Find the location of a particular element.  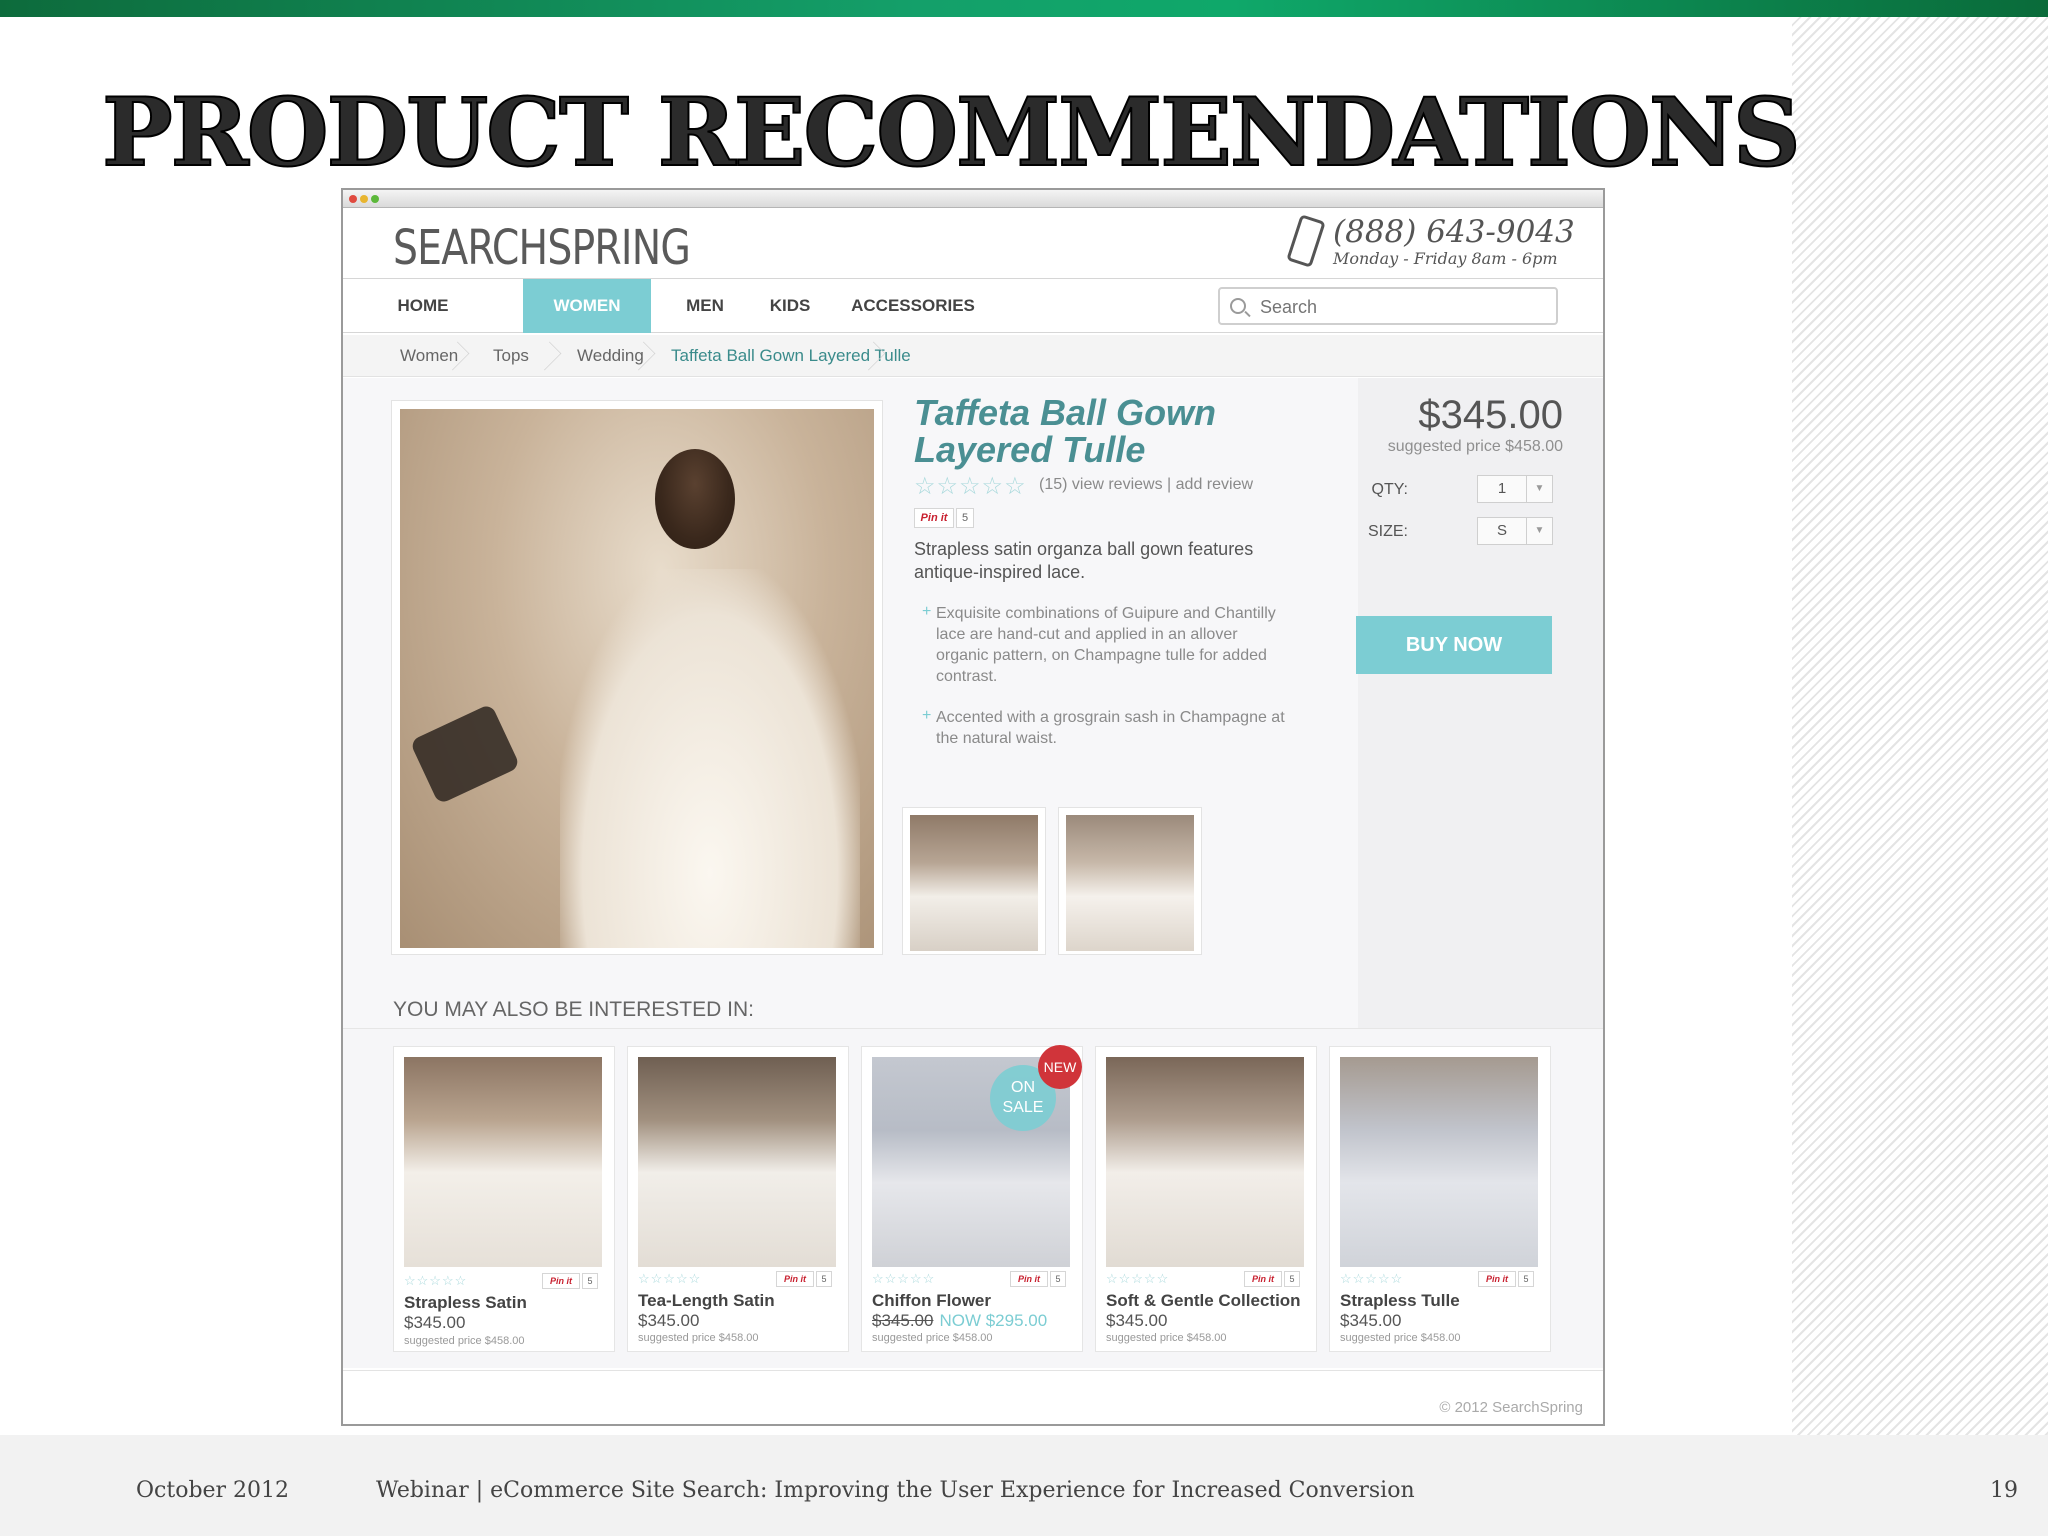

nav-home: HOME is located at coordinates (423, 306).